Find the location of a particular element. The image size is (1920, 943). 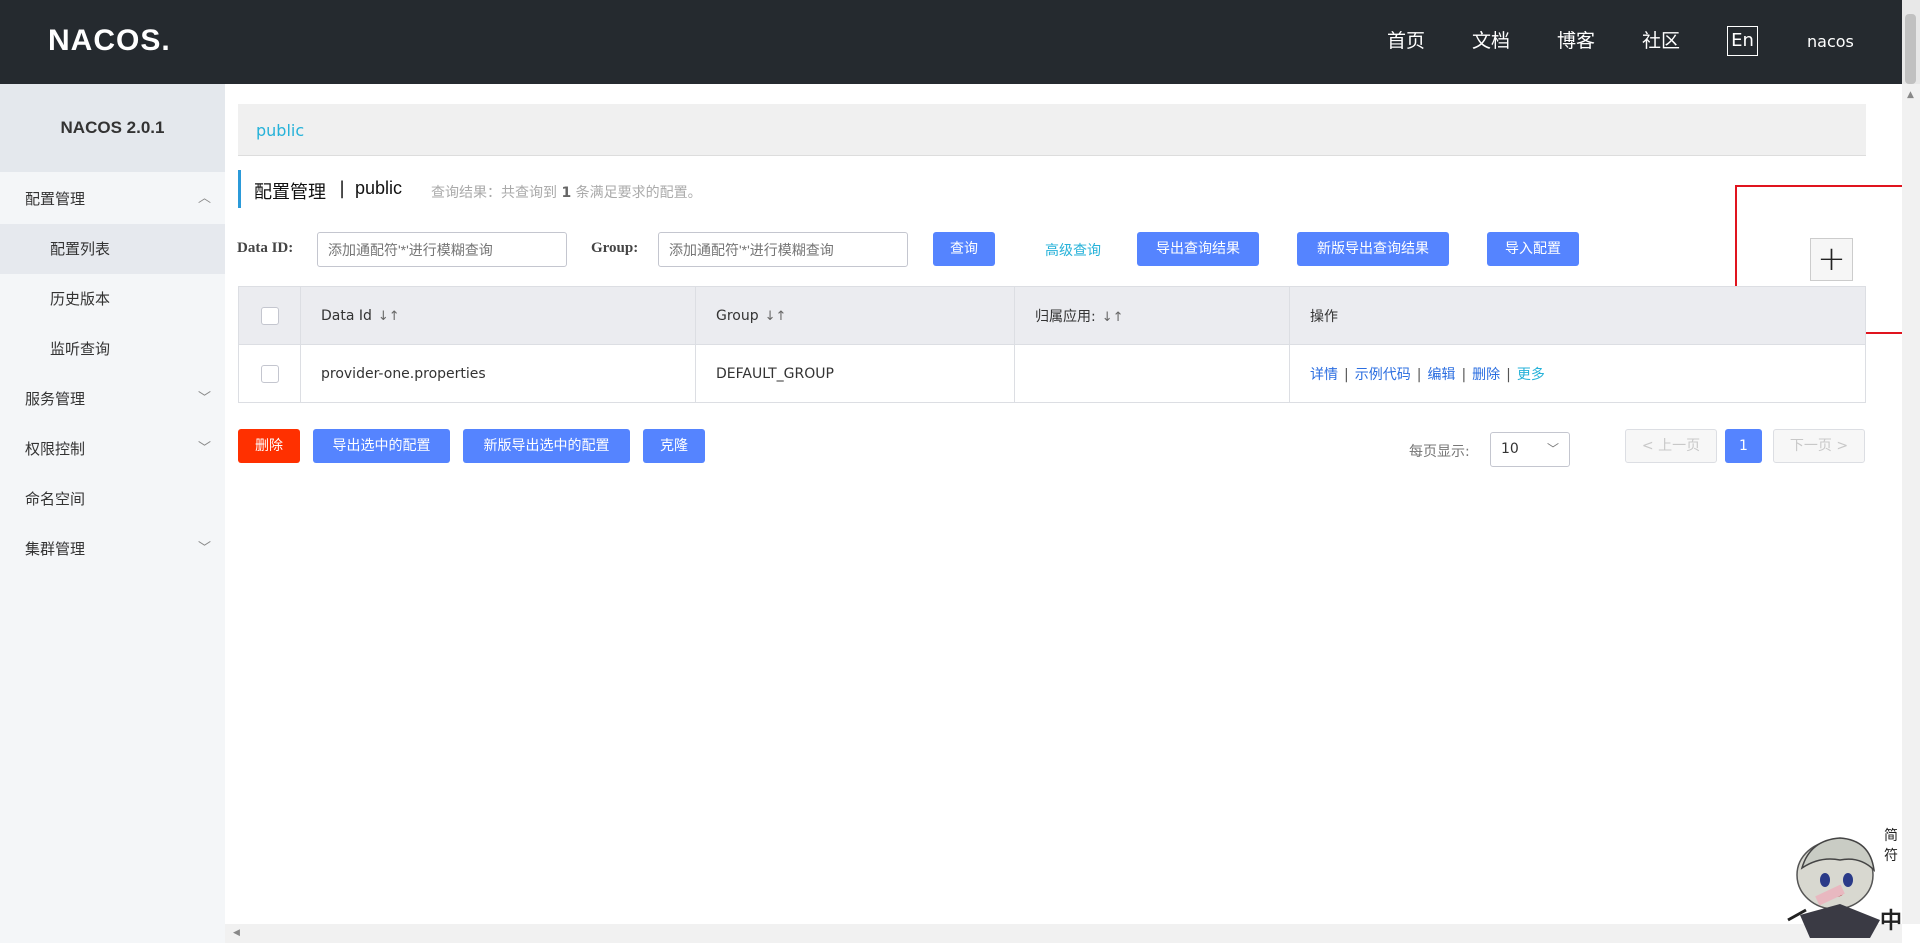

delete-selected-button: 删除 is located at coordinates (269, 446).